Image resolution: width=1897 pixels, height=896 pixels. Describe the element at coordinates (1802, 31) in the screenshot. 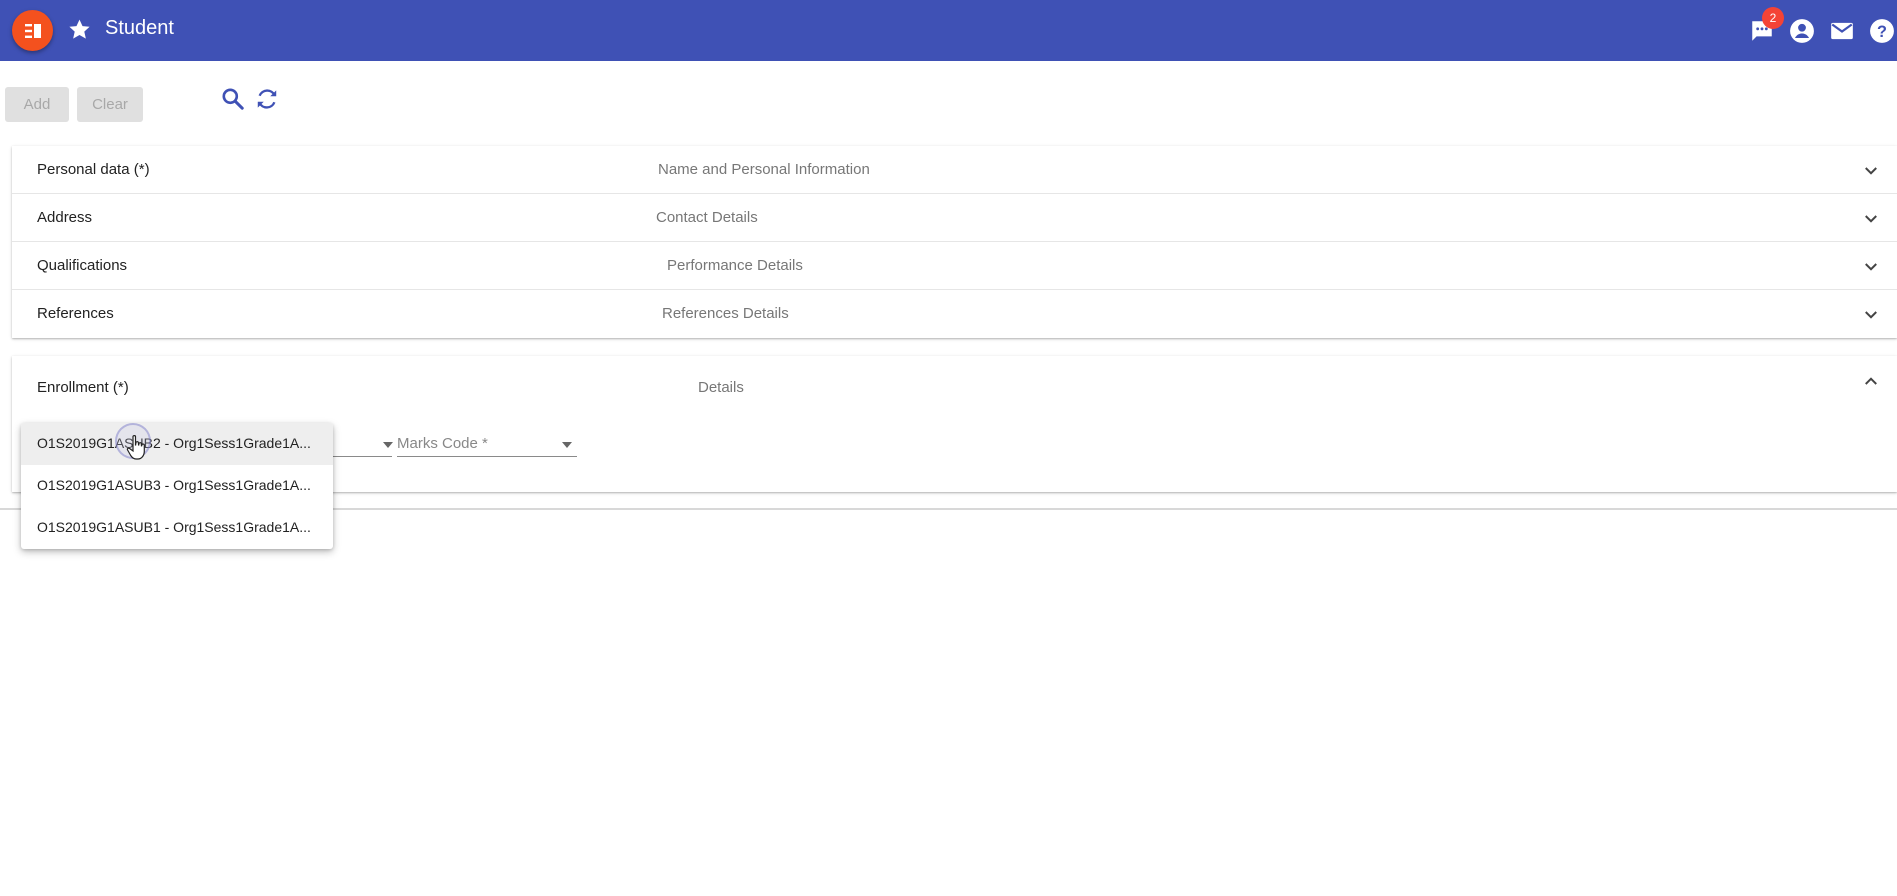

I see `account-icon` at that location.